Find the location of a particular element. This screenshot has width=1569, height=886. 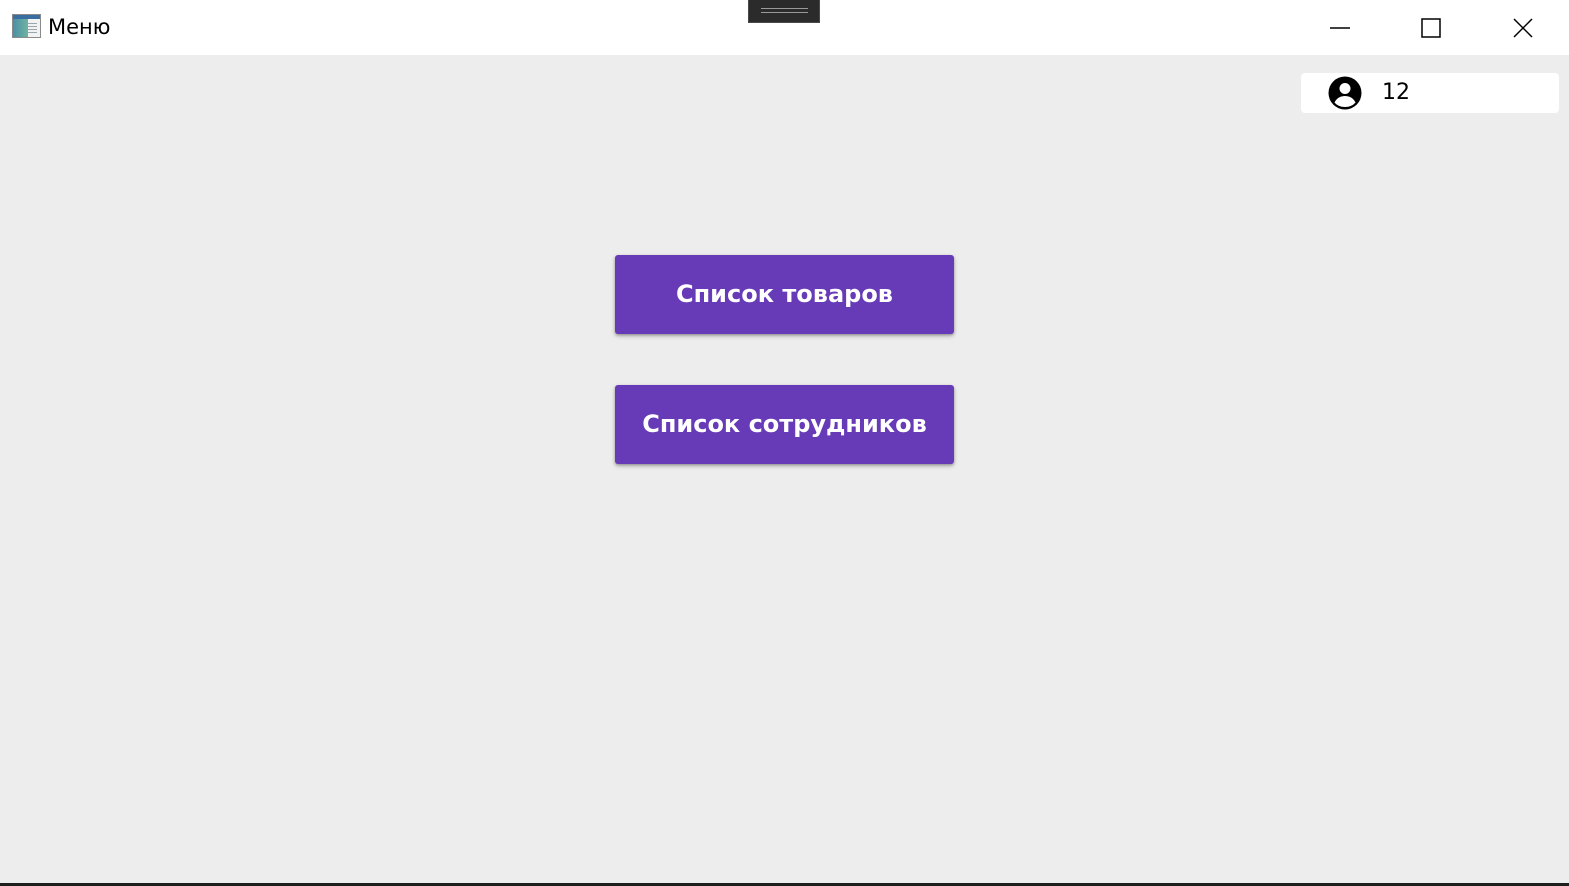

maximize-icon is located at coordinates (1431, 27).